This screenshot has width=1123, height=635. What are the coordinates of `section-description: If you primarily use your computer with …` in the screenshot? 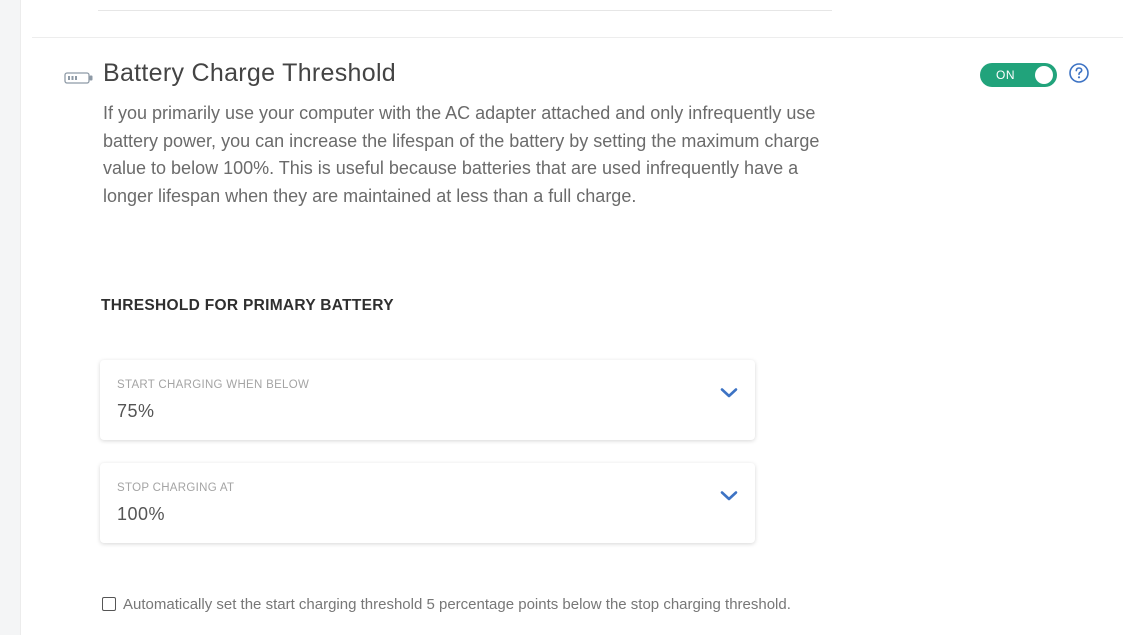 It's located at (461, 154).